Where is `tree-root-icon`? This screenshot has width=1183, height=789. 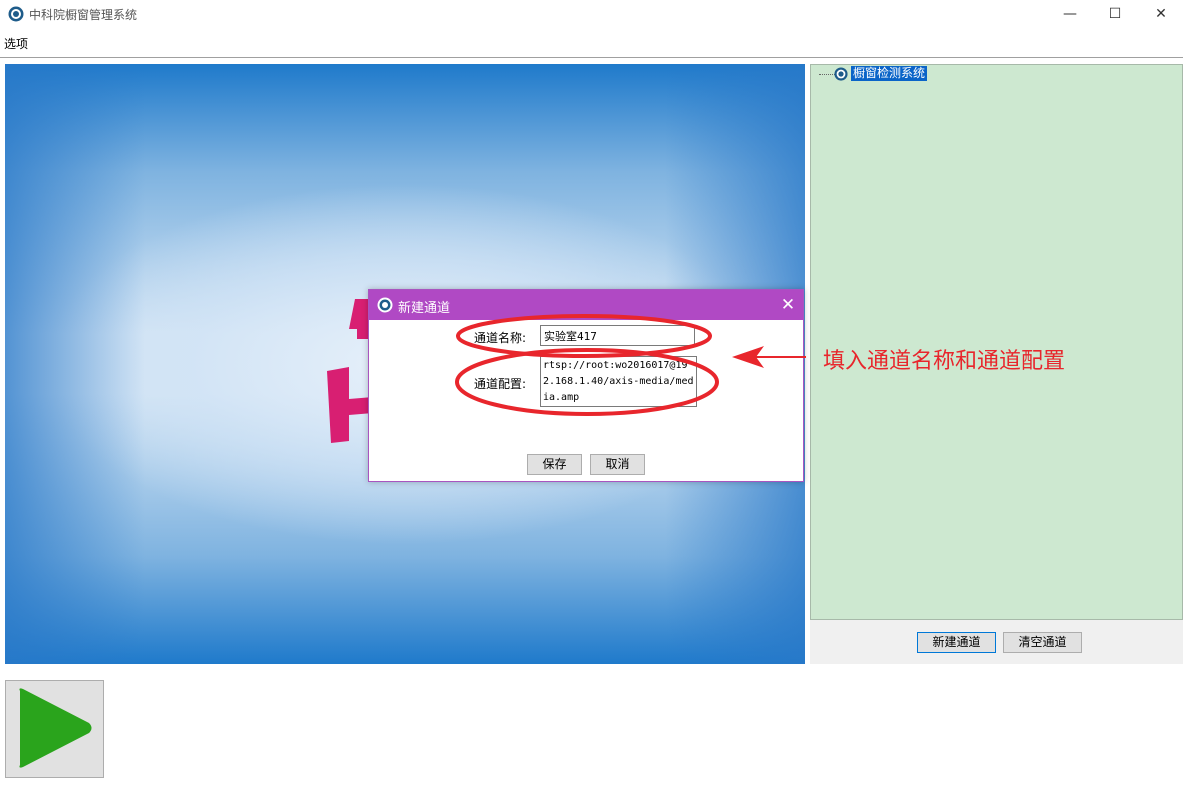
tree-root-icon is located at coordinates (841, 74).